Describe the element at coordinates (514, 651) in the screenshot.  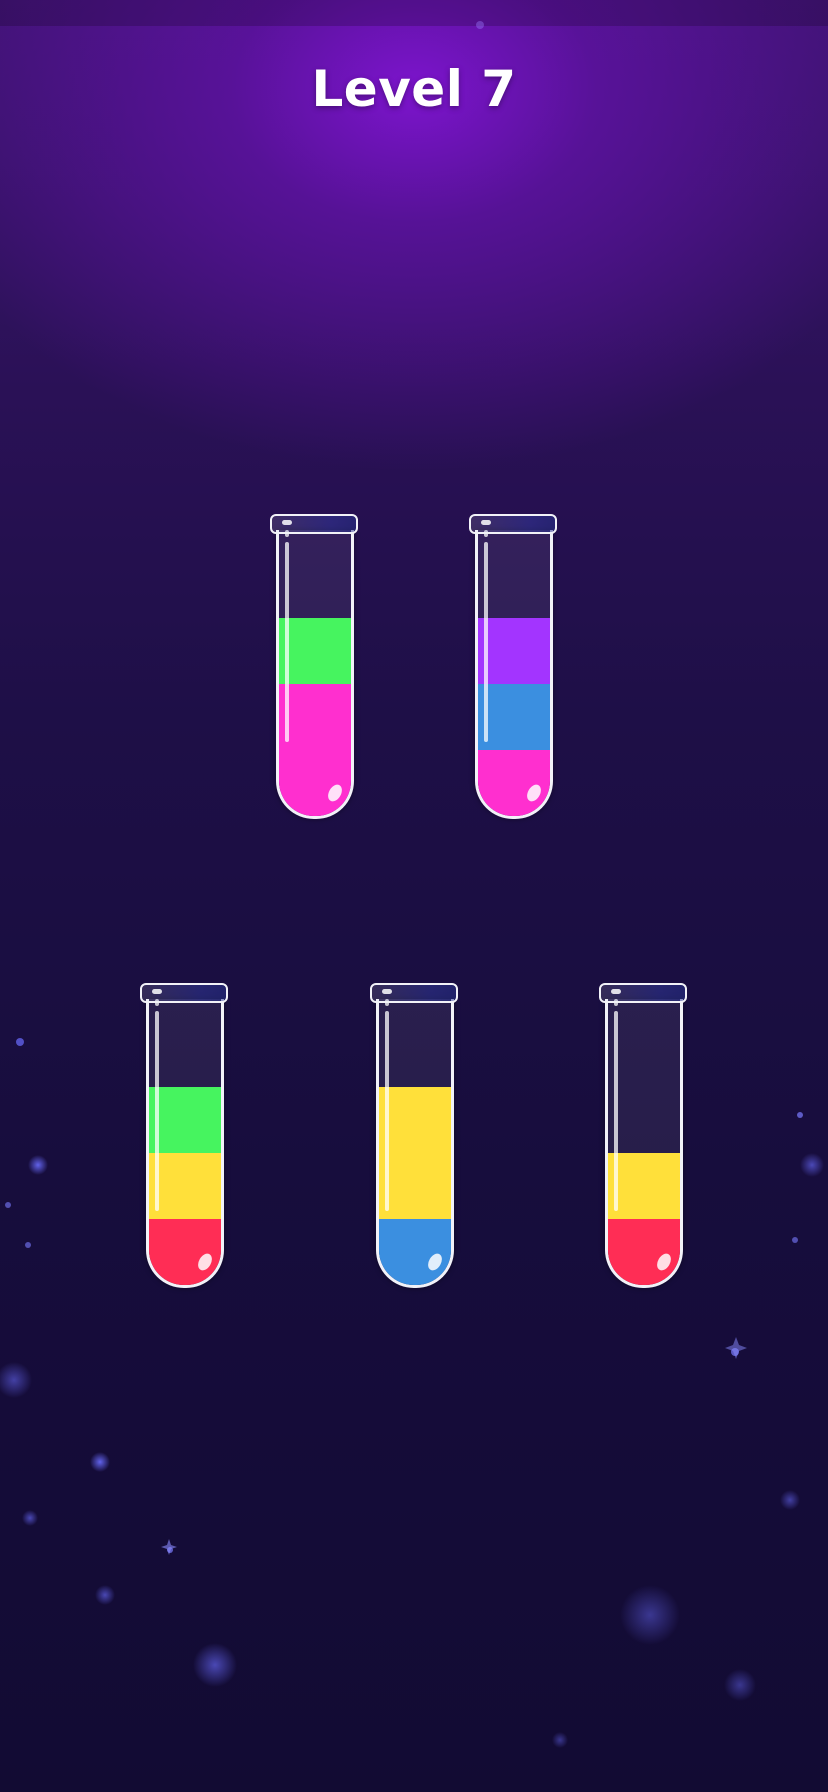
I see `liquid-layer-purple` at that location.